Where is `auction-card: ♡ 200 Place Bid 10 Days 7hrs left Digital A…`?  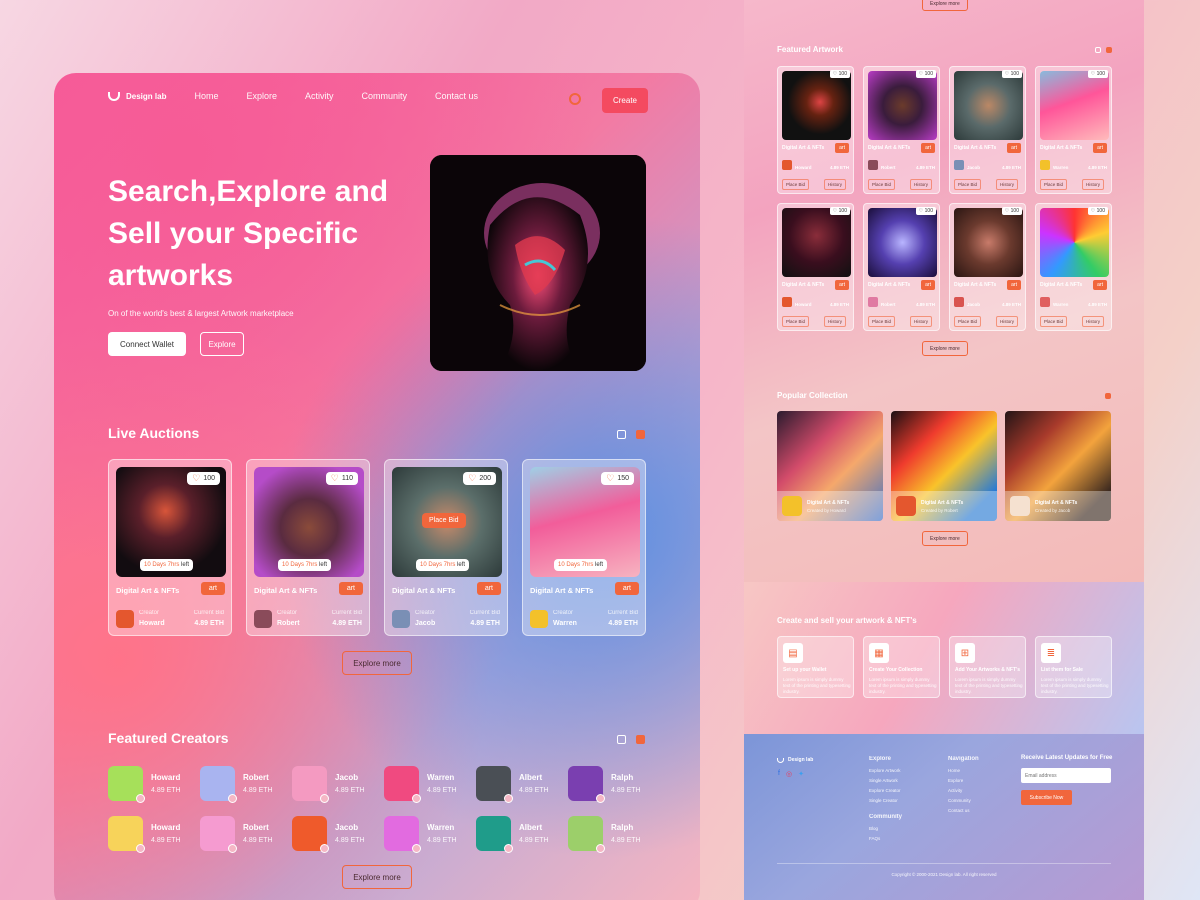 auction-card: ♡ 200 Place Bid 10 Days 7hrs left Digital A… is located at coordinates (446, 547).